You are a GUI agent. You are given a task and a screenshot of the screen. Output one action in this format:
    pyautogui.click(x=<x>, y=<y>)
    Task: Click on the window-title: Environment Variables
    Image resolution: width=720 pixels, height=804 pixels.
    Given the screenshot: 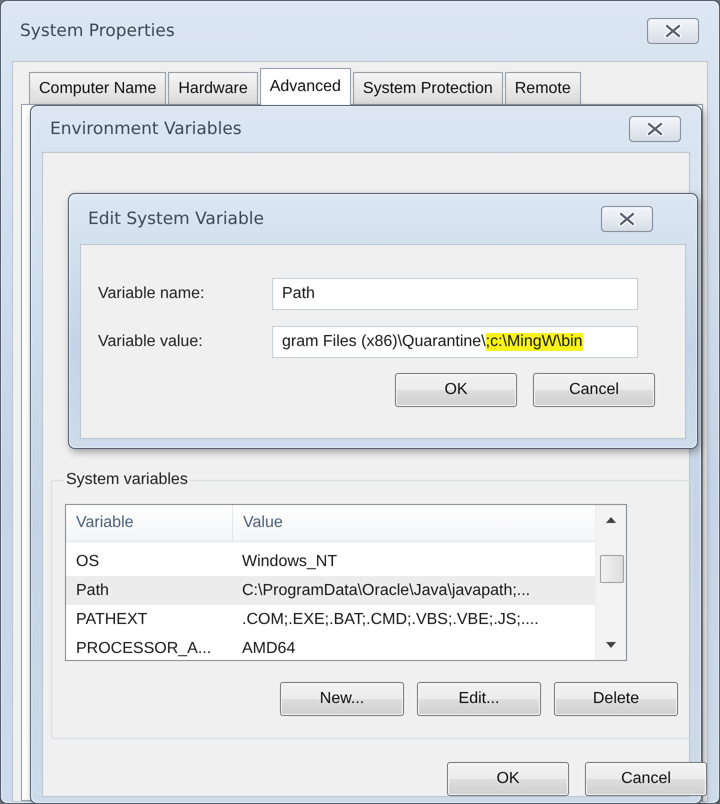 What is the action you would take?
    pyautogui.click(x=146, y=129)
    